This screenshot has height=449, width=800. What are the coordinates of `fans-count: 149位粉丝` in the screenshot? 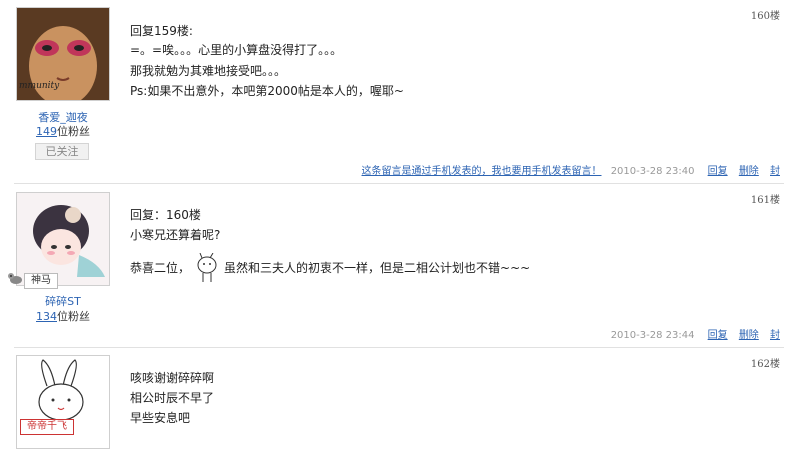 It's located at (63, 131).